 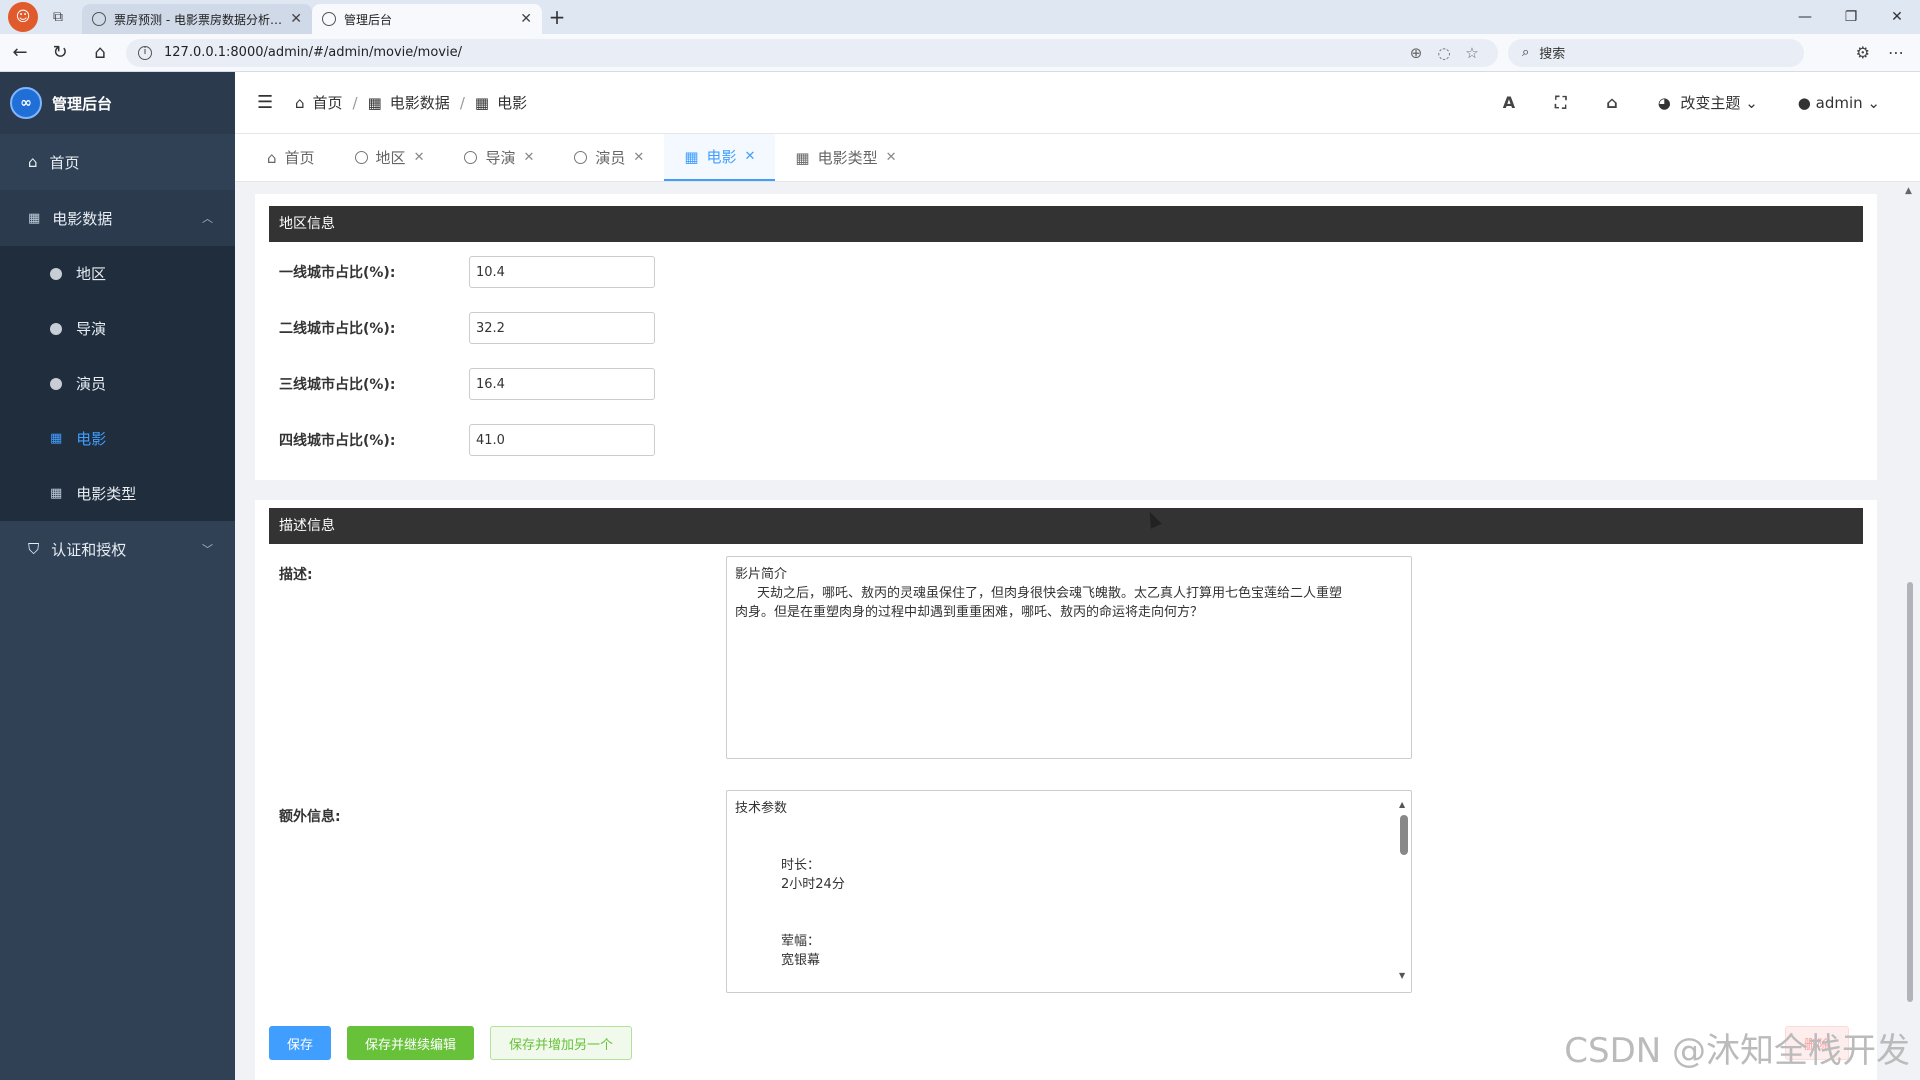 What do you see at coordinates (562, 272) in the screenshot?
I see `tier1-input: 10.4` at bounding box center [562, 272].